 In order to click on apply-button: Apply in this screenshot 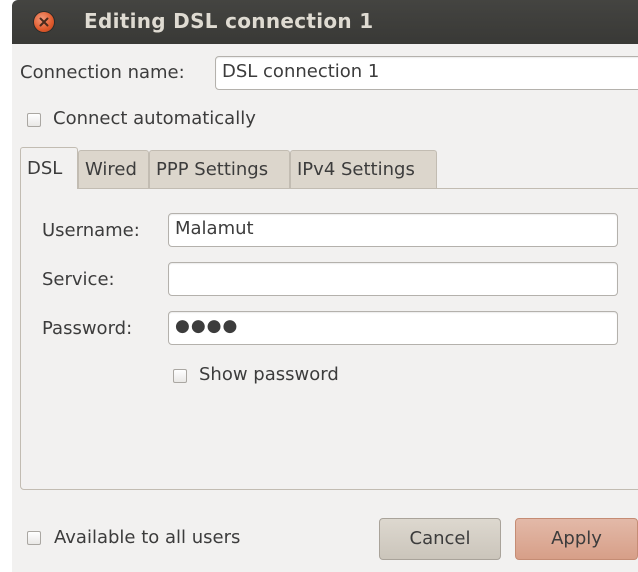, I will do `click(576, 539)`.